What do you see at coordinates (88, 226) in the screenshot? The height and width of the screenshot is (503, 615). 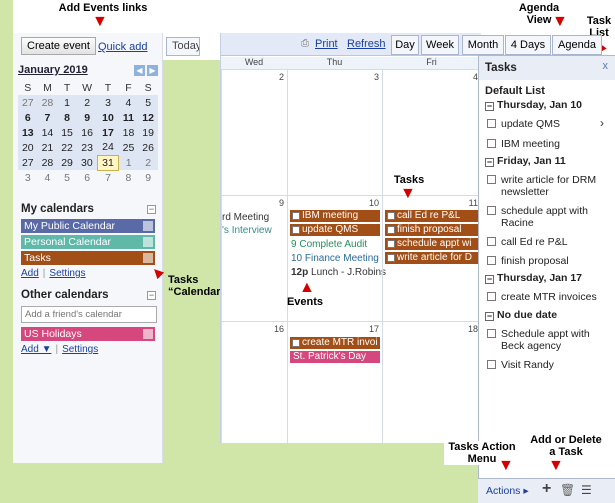 I see `calendar-my-public: My Public Calendar` at bounding box center [88, 226].